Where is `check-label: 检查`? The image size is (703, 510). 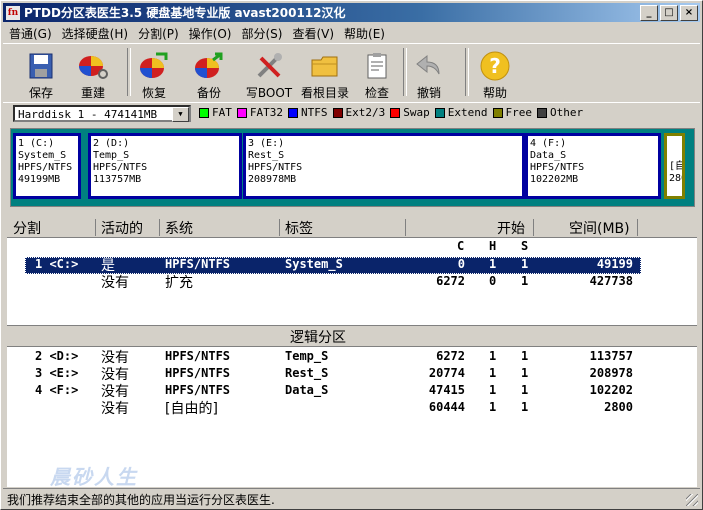
check-label: 检查 is located at coordinates (376, 93).